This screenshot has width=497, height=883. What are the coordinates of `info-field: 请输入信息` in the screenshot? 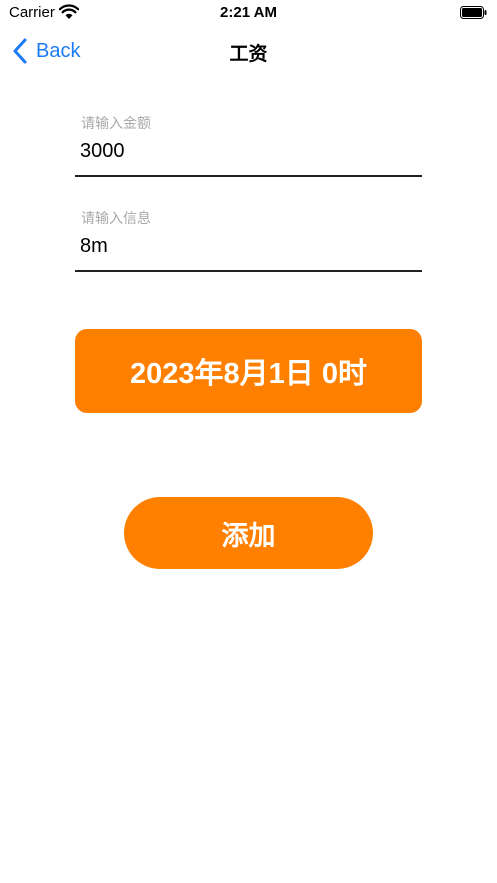 It's located at (248, 240).